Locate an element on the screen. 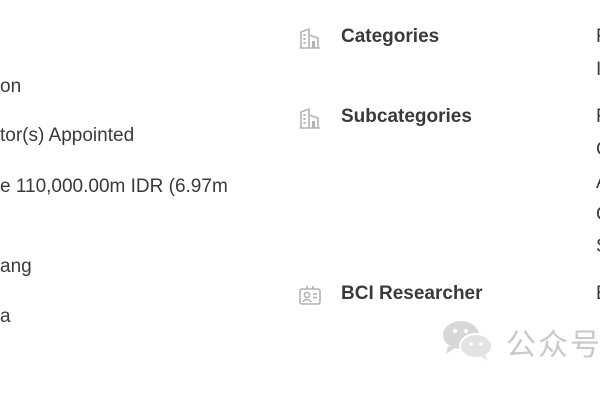 The image size is (600, 400). left-line-3: e 110,000.00m IDR (6.97m is located at coordinates (114, 186).